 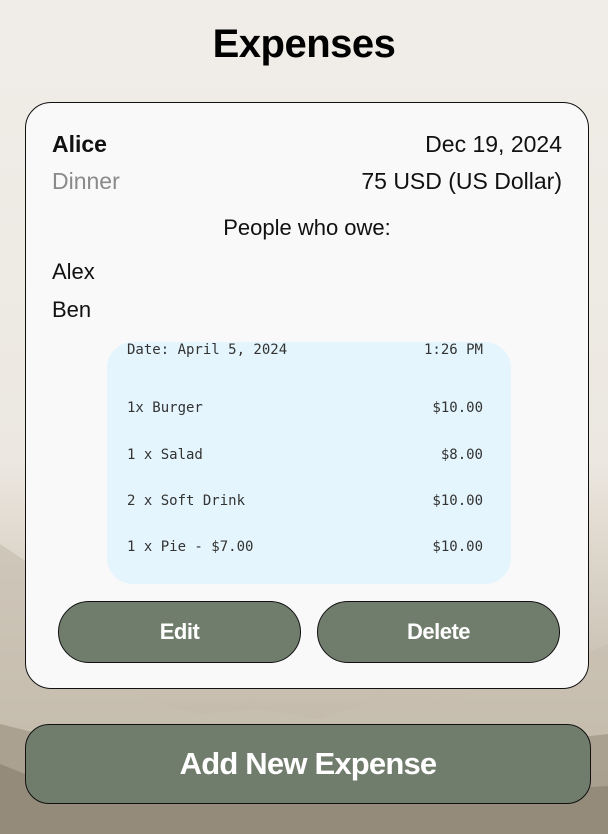 I want to click on receipt-item-name: 1 x Salad, so click(x=165, y=455).